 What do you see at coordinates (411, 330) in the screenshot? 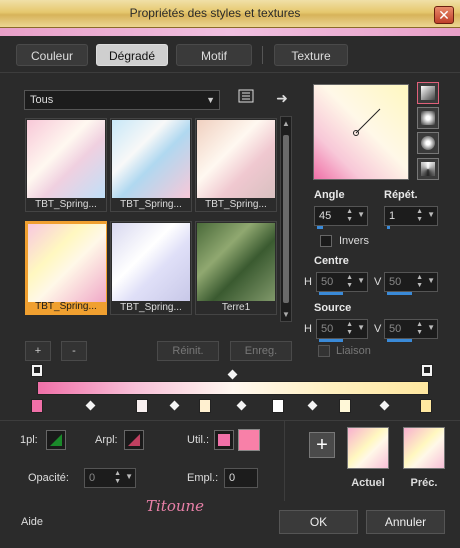
I see `source-v-spinner: 50 ▲ ▼ ▼` at bounding box center [411, 330].